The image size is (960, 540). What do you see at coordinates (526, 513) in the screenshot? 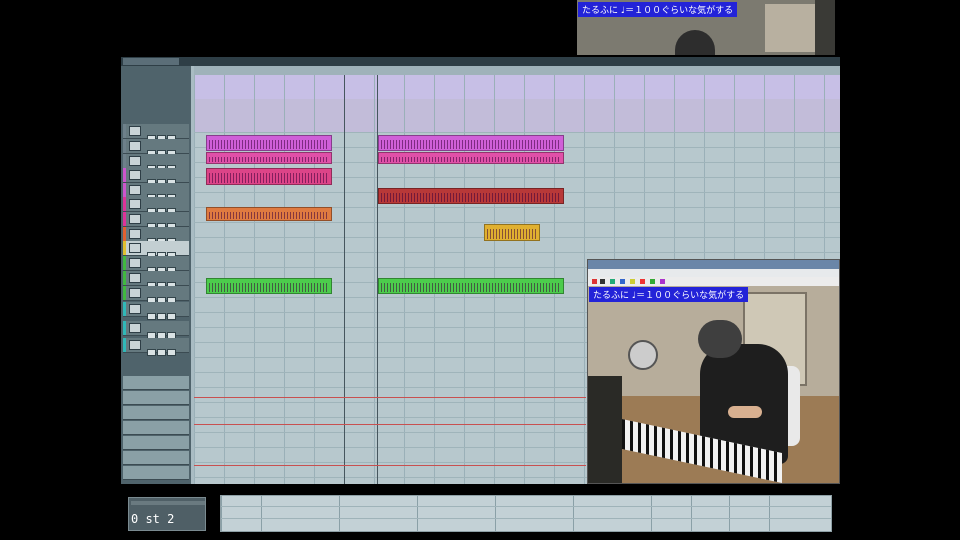
I see `project-overview` at bounding box center [526, 513].